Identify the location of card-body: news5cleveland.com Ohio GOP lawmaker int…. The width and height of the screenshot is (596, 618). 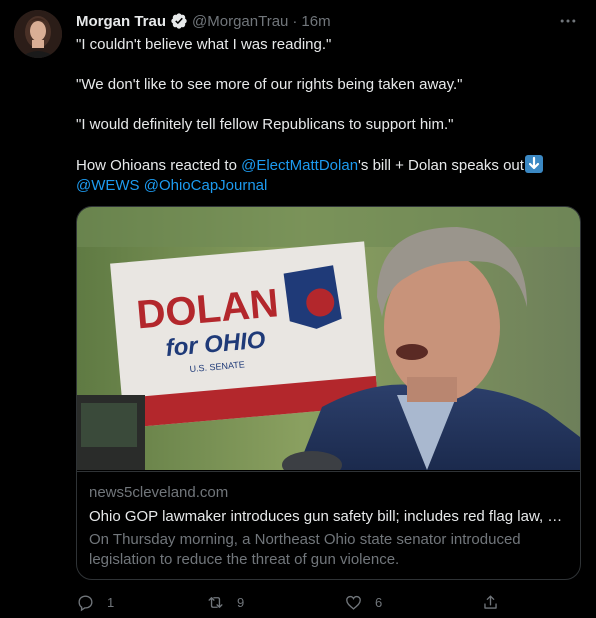
(328, 525).